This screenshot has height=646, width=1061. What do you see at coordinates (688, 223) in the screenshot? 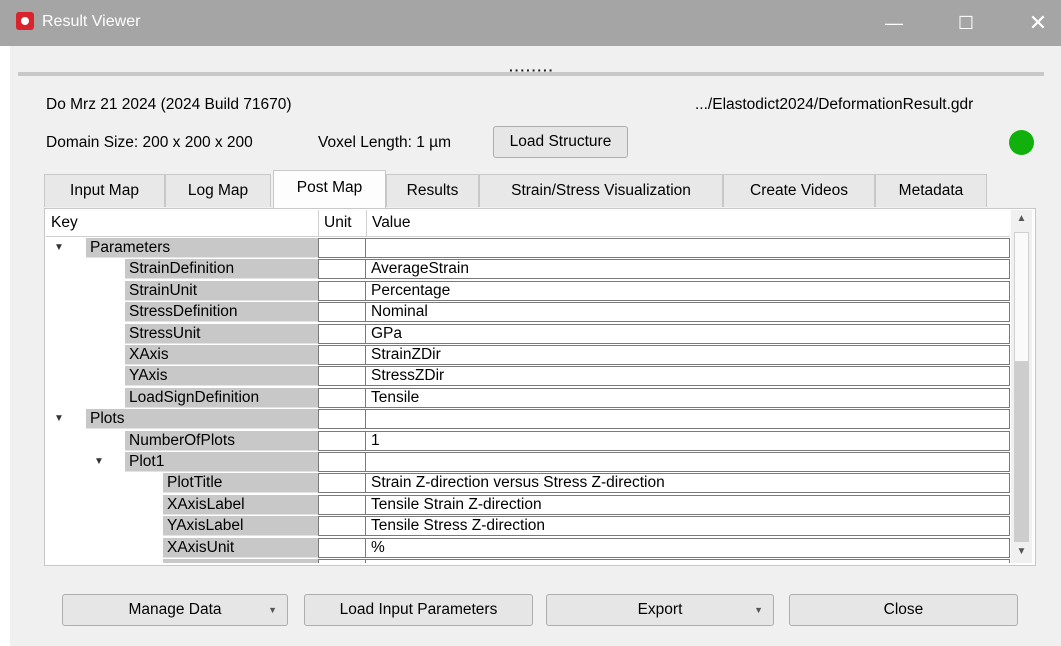
I see `header-value: Value` at bounding box center [688, 223].